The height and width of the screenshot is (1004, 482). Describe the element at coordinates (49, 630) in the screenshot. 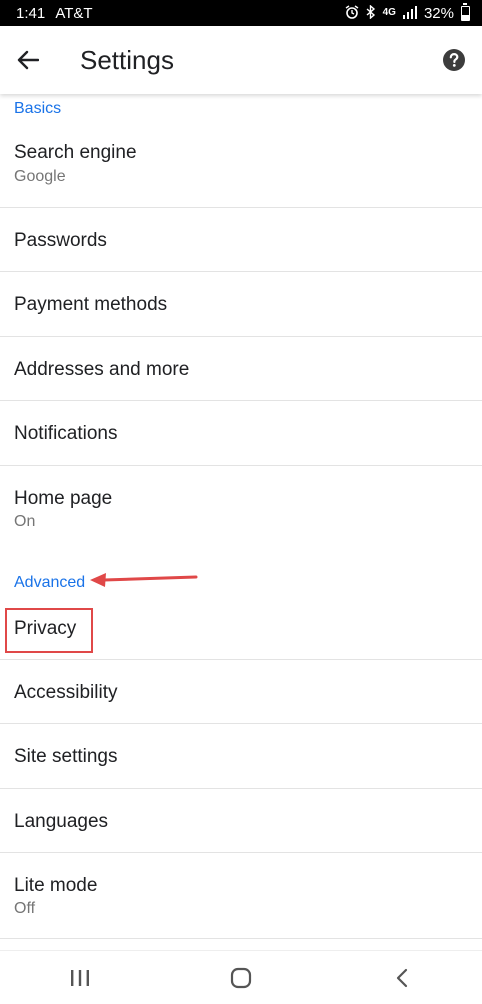

I see `highlight-box-privacy` at that location.